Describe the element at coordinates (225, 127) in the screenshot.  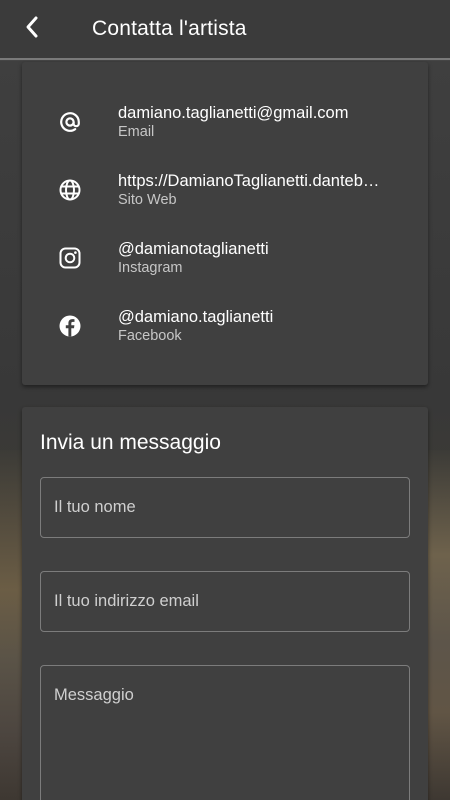
I see `contact-row-email: damiano.taglianetti@gmail.com Email` at that location.